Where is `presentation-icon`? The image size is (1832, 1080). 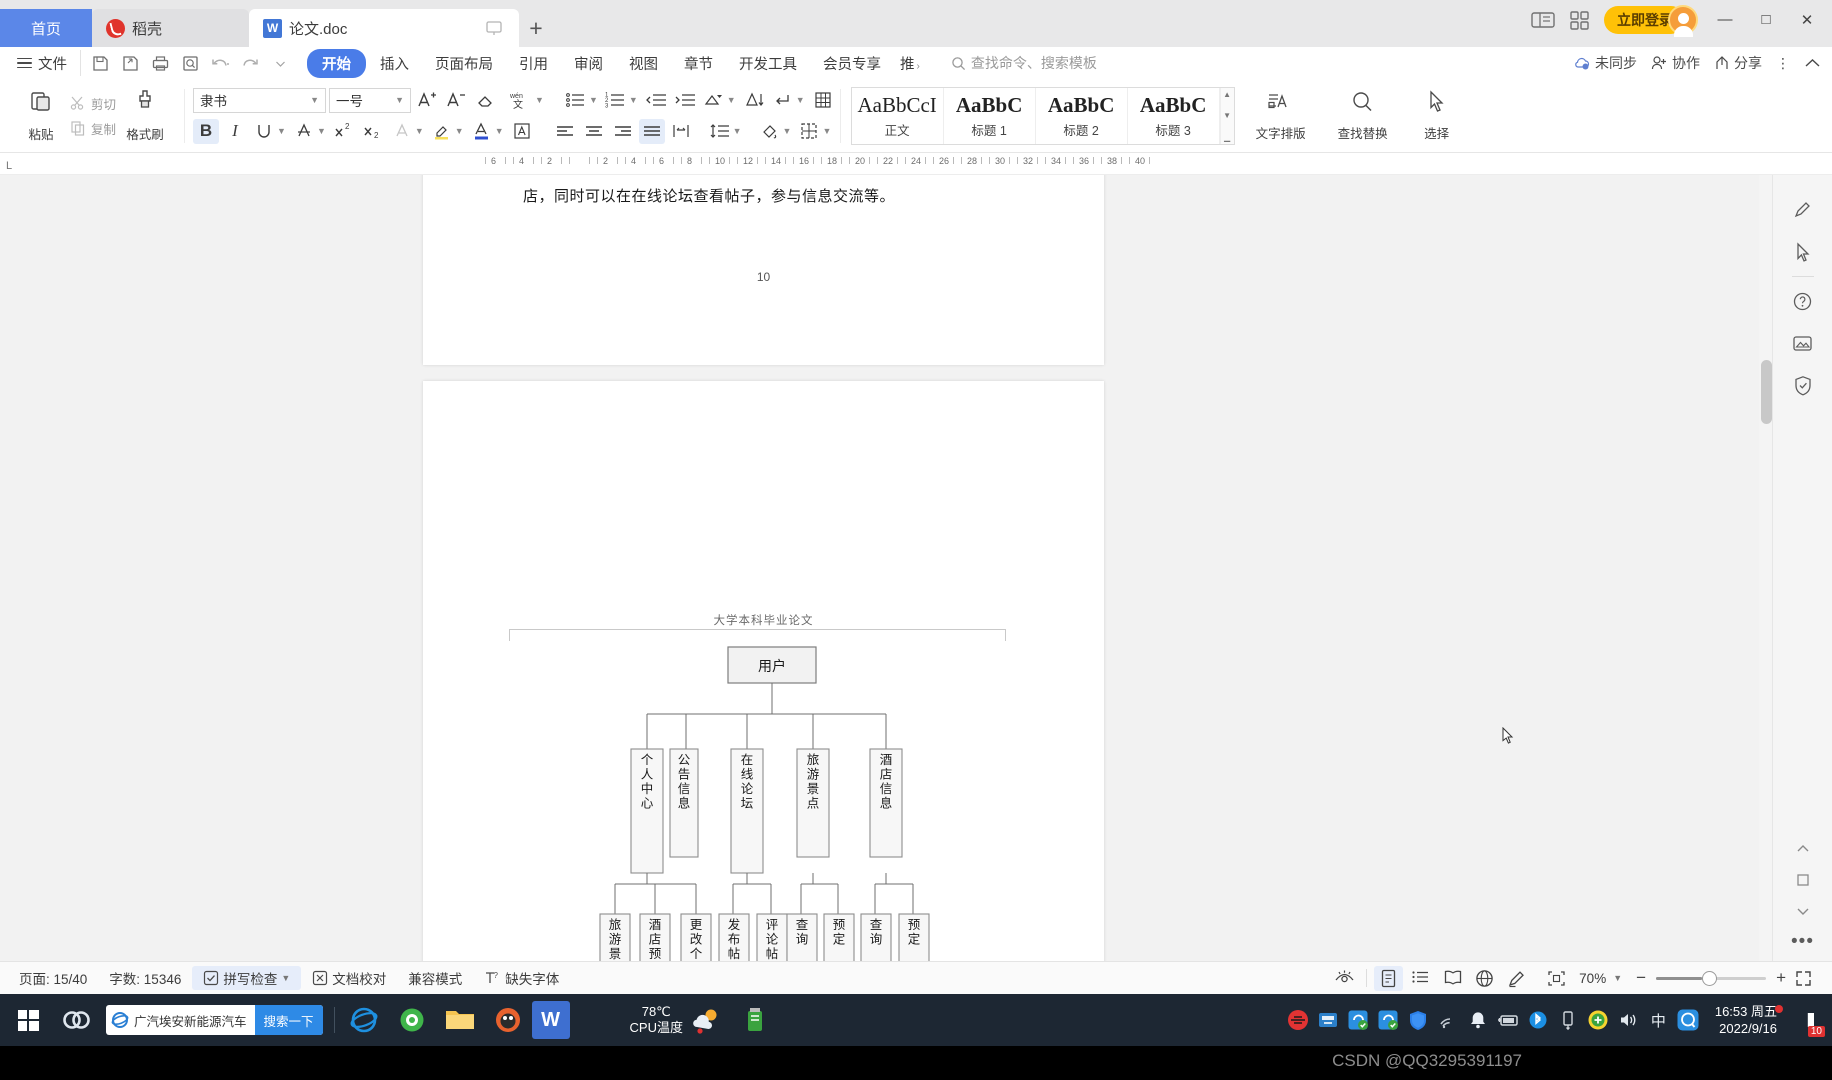
presentation-icon is located at coordinates (494, 28).